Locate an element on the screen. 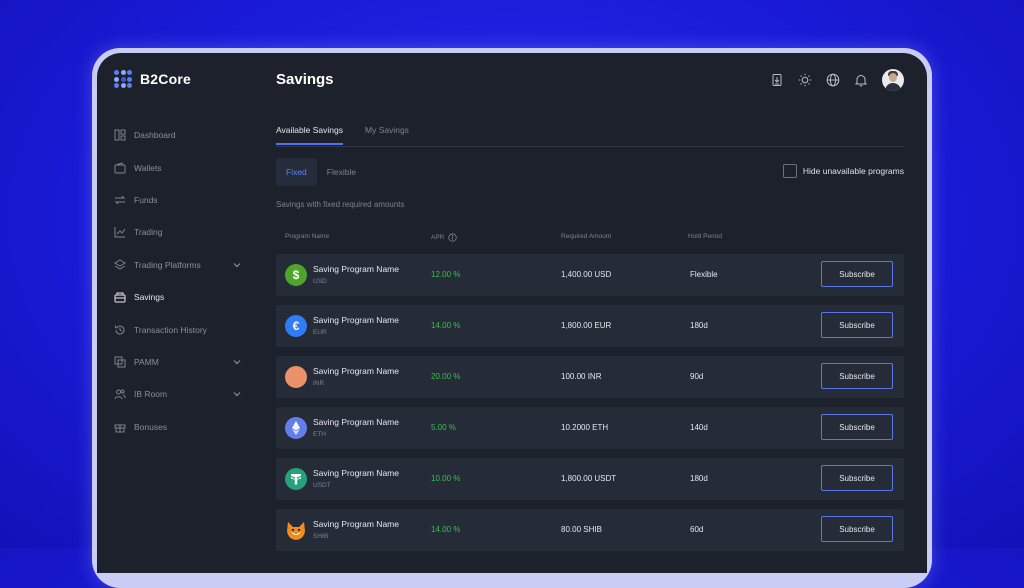  program-currency: INR is located at coordinates (319, 383).